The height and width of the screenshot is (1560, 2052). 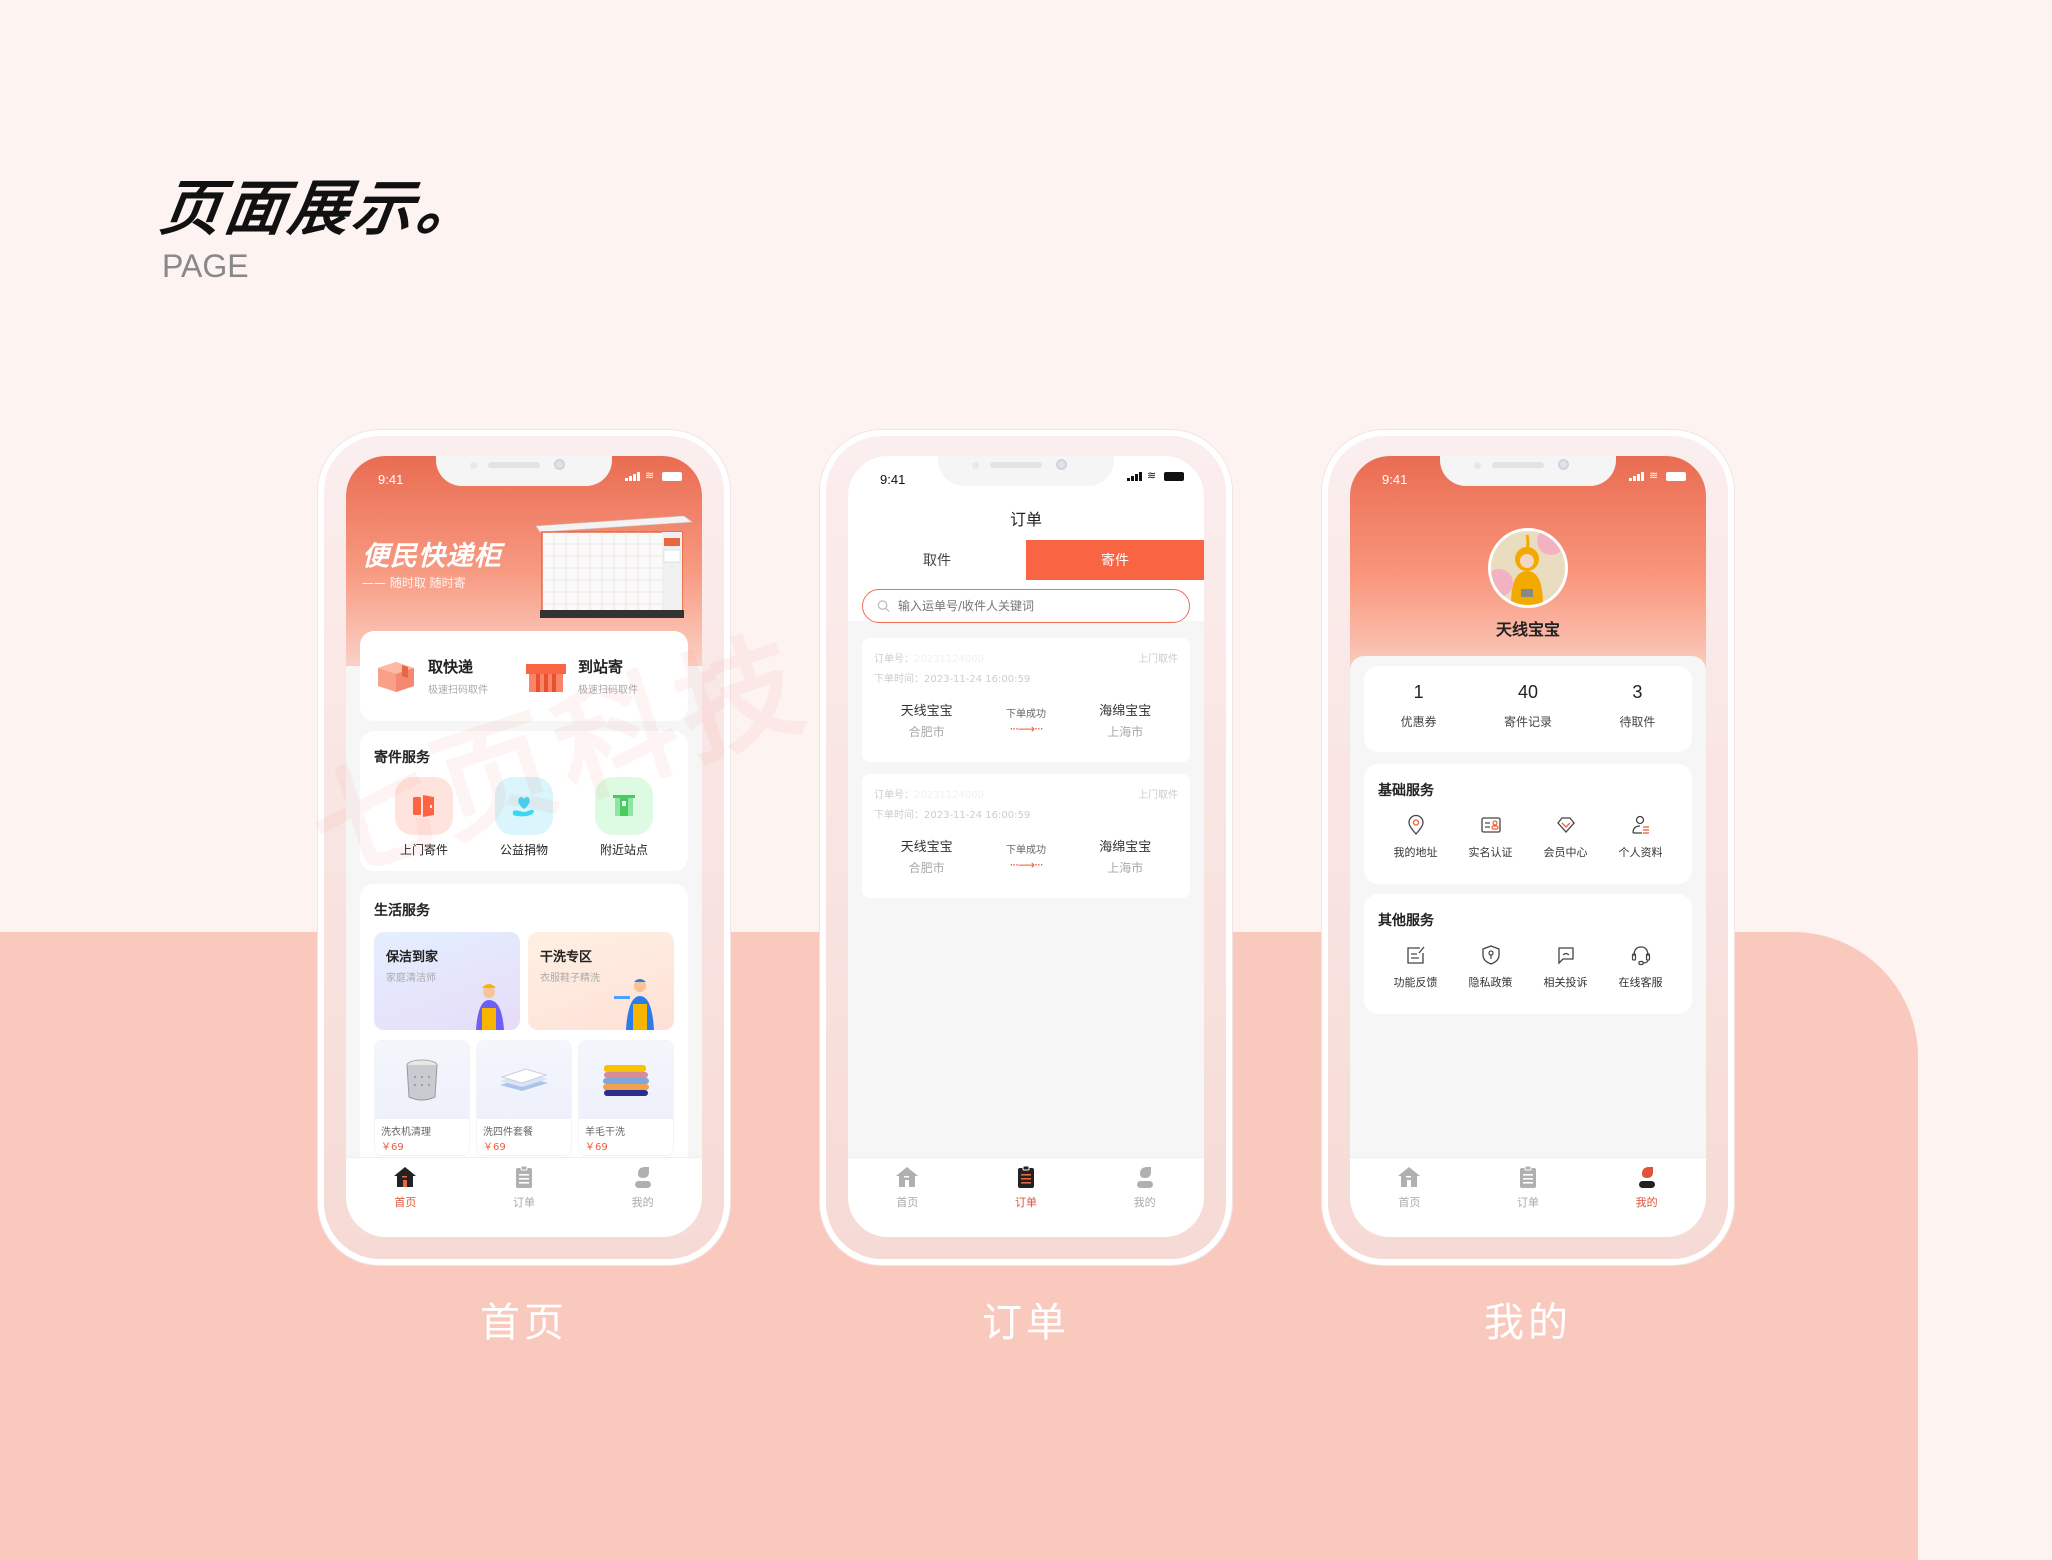 I want to click on stat-value: 3, so click(x=1637, y=692).